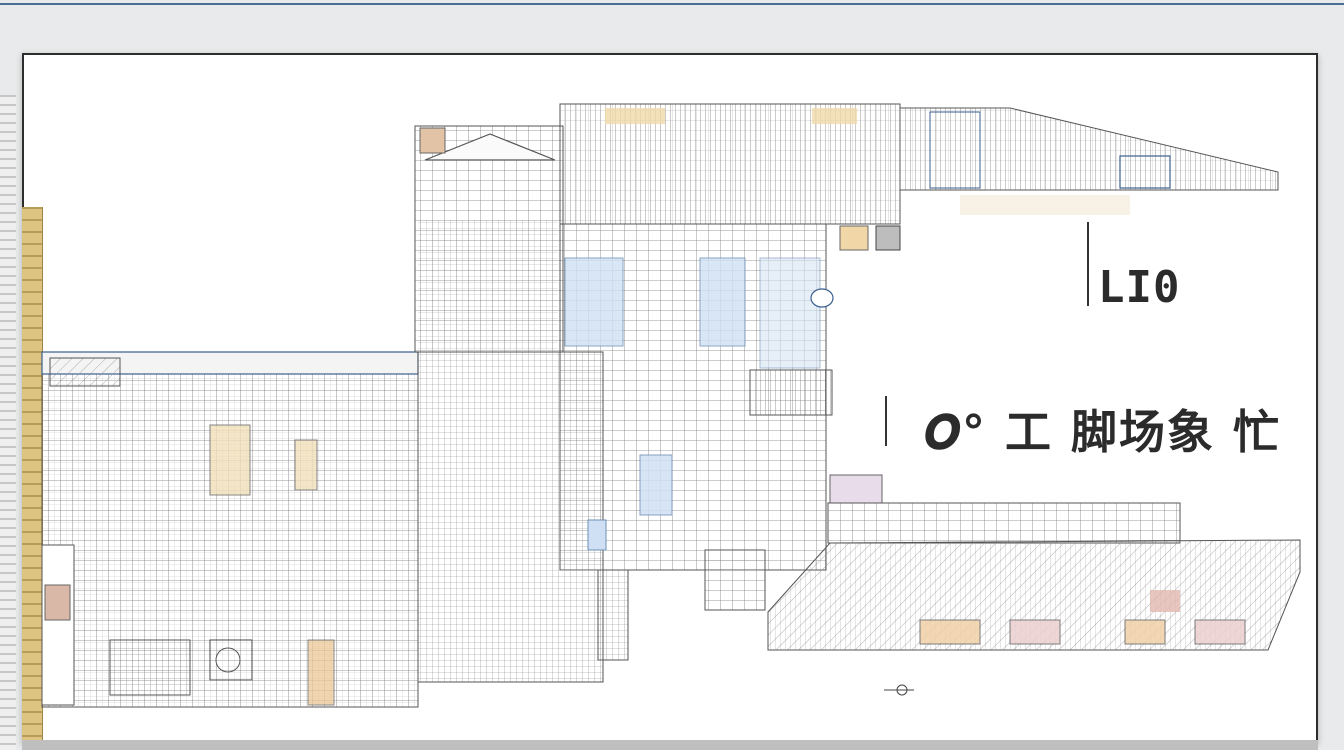 Image resolution: width=1344 pixels, height=750 pixels. Describe the element at coordinates (1139, 287) in the screenshot. I see `drawing-label-upper: LI0` at that location.